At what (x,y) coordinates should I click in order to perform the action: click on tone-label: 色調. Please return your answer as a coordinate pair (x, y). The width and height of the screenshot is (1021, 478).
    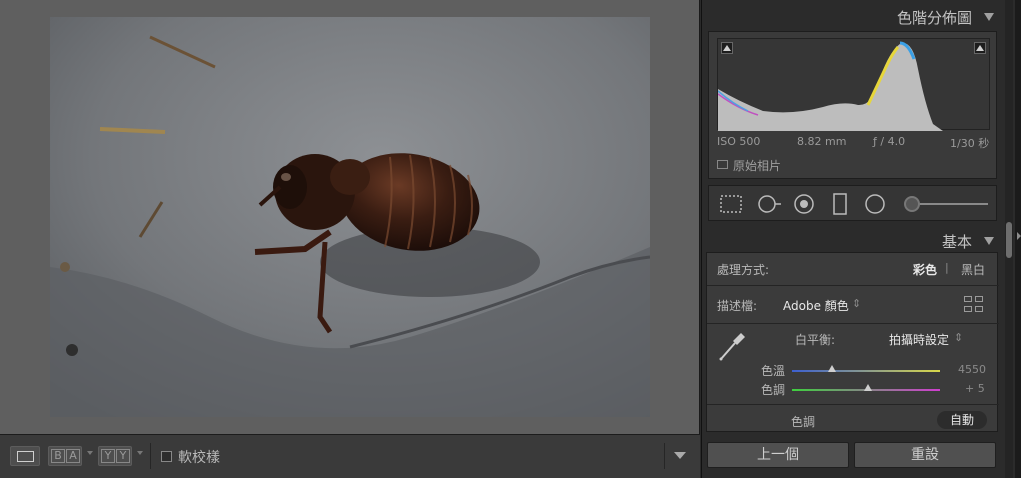
    Looking at the image, I should click on (803, 422).